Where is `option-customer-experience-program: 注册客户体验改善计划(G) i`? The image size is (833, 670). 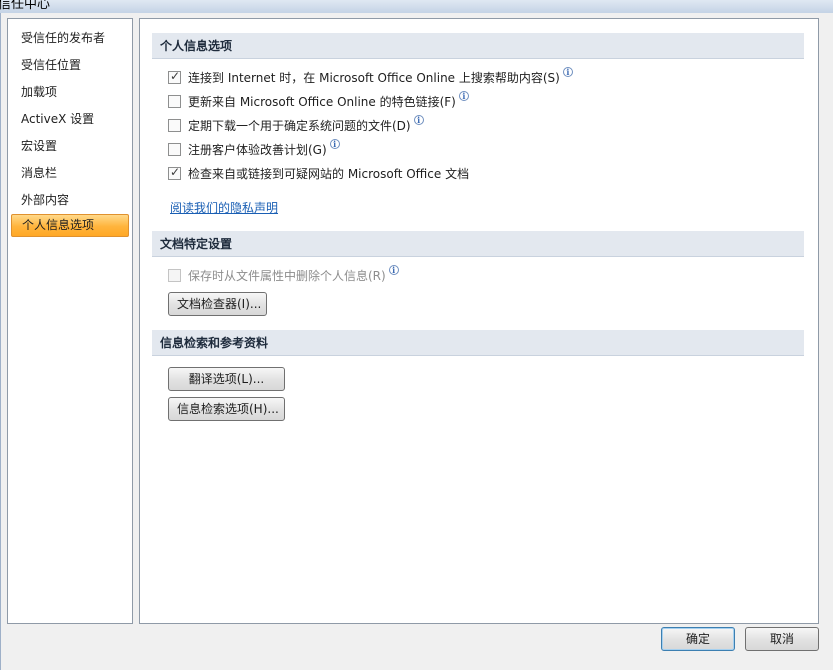 option-customer-experience-program: 注册客户体验改善计划(G) i is located at coordinates (254, 148).